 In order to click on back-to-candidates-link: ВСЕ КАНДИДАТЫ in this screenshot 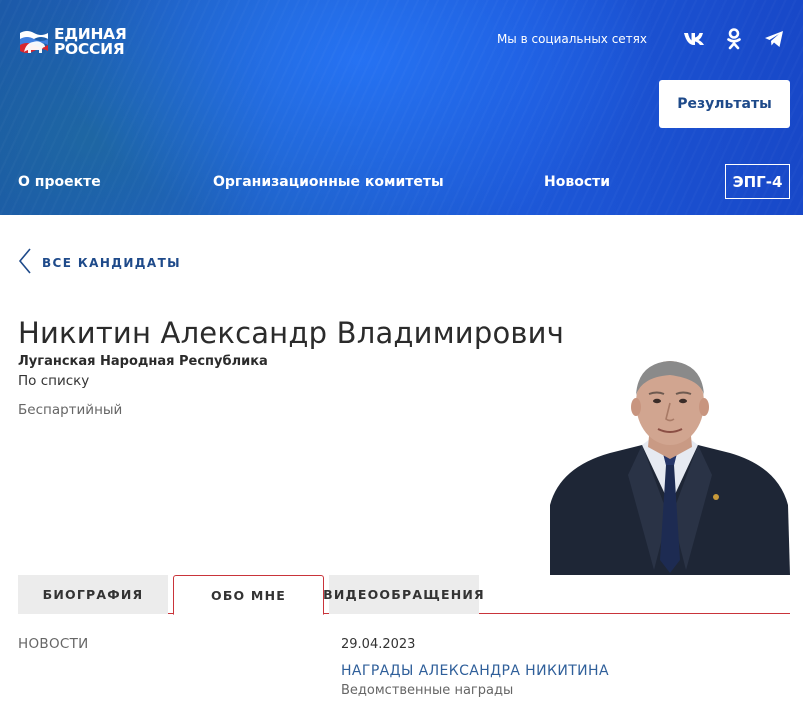, I will do `click(99, 263)`.